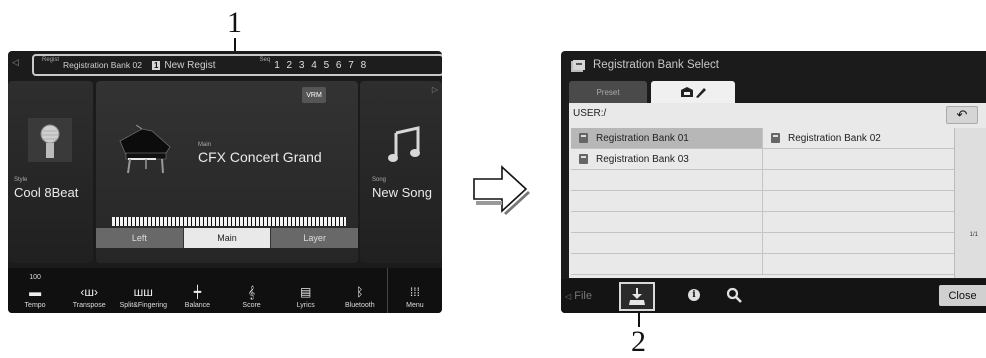  What do you see at coordinates (102, 65) in the screenshot?
I see `registration-bank-name: Registration Bank 02` at bounding box center [102, 65].